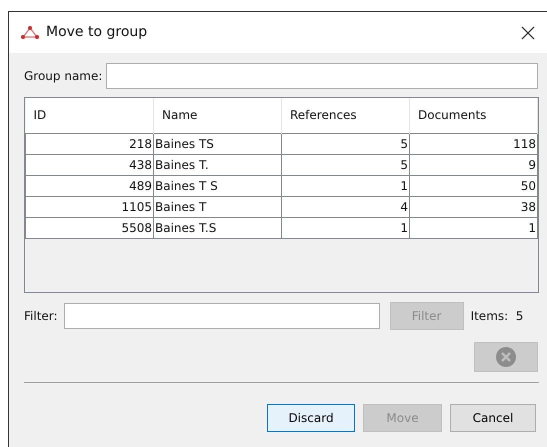  Describe the element at coordinates (474, 185) in the screenshot. I see `table-cell: 50` at that location.